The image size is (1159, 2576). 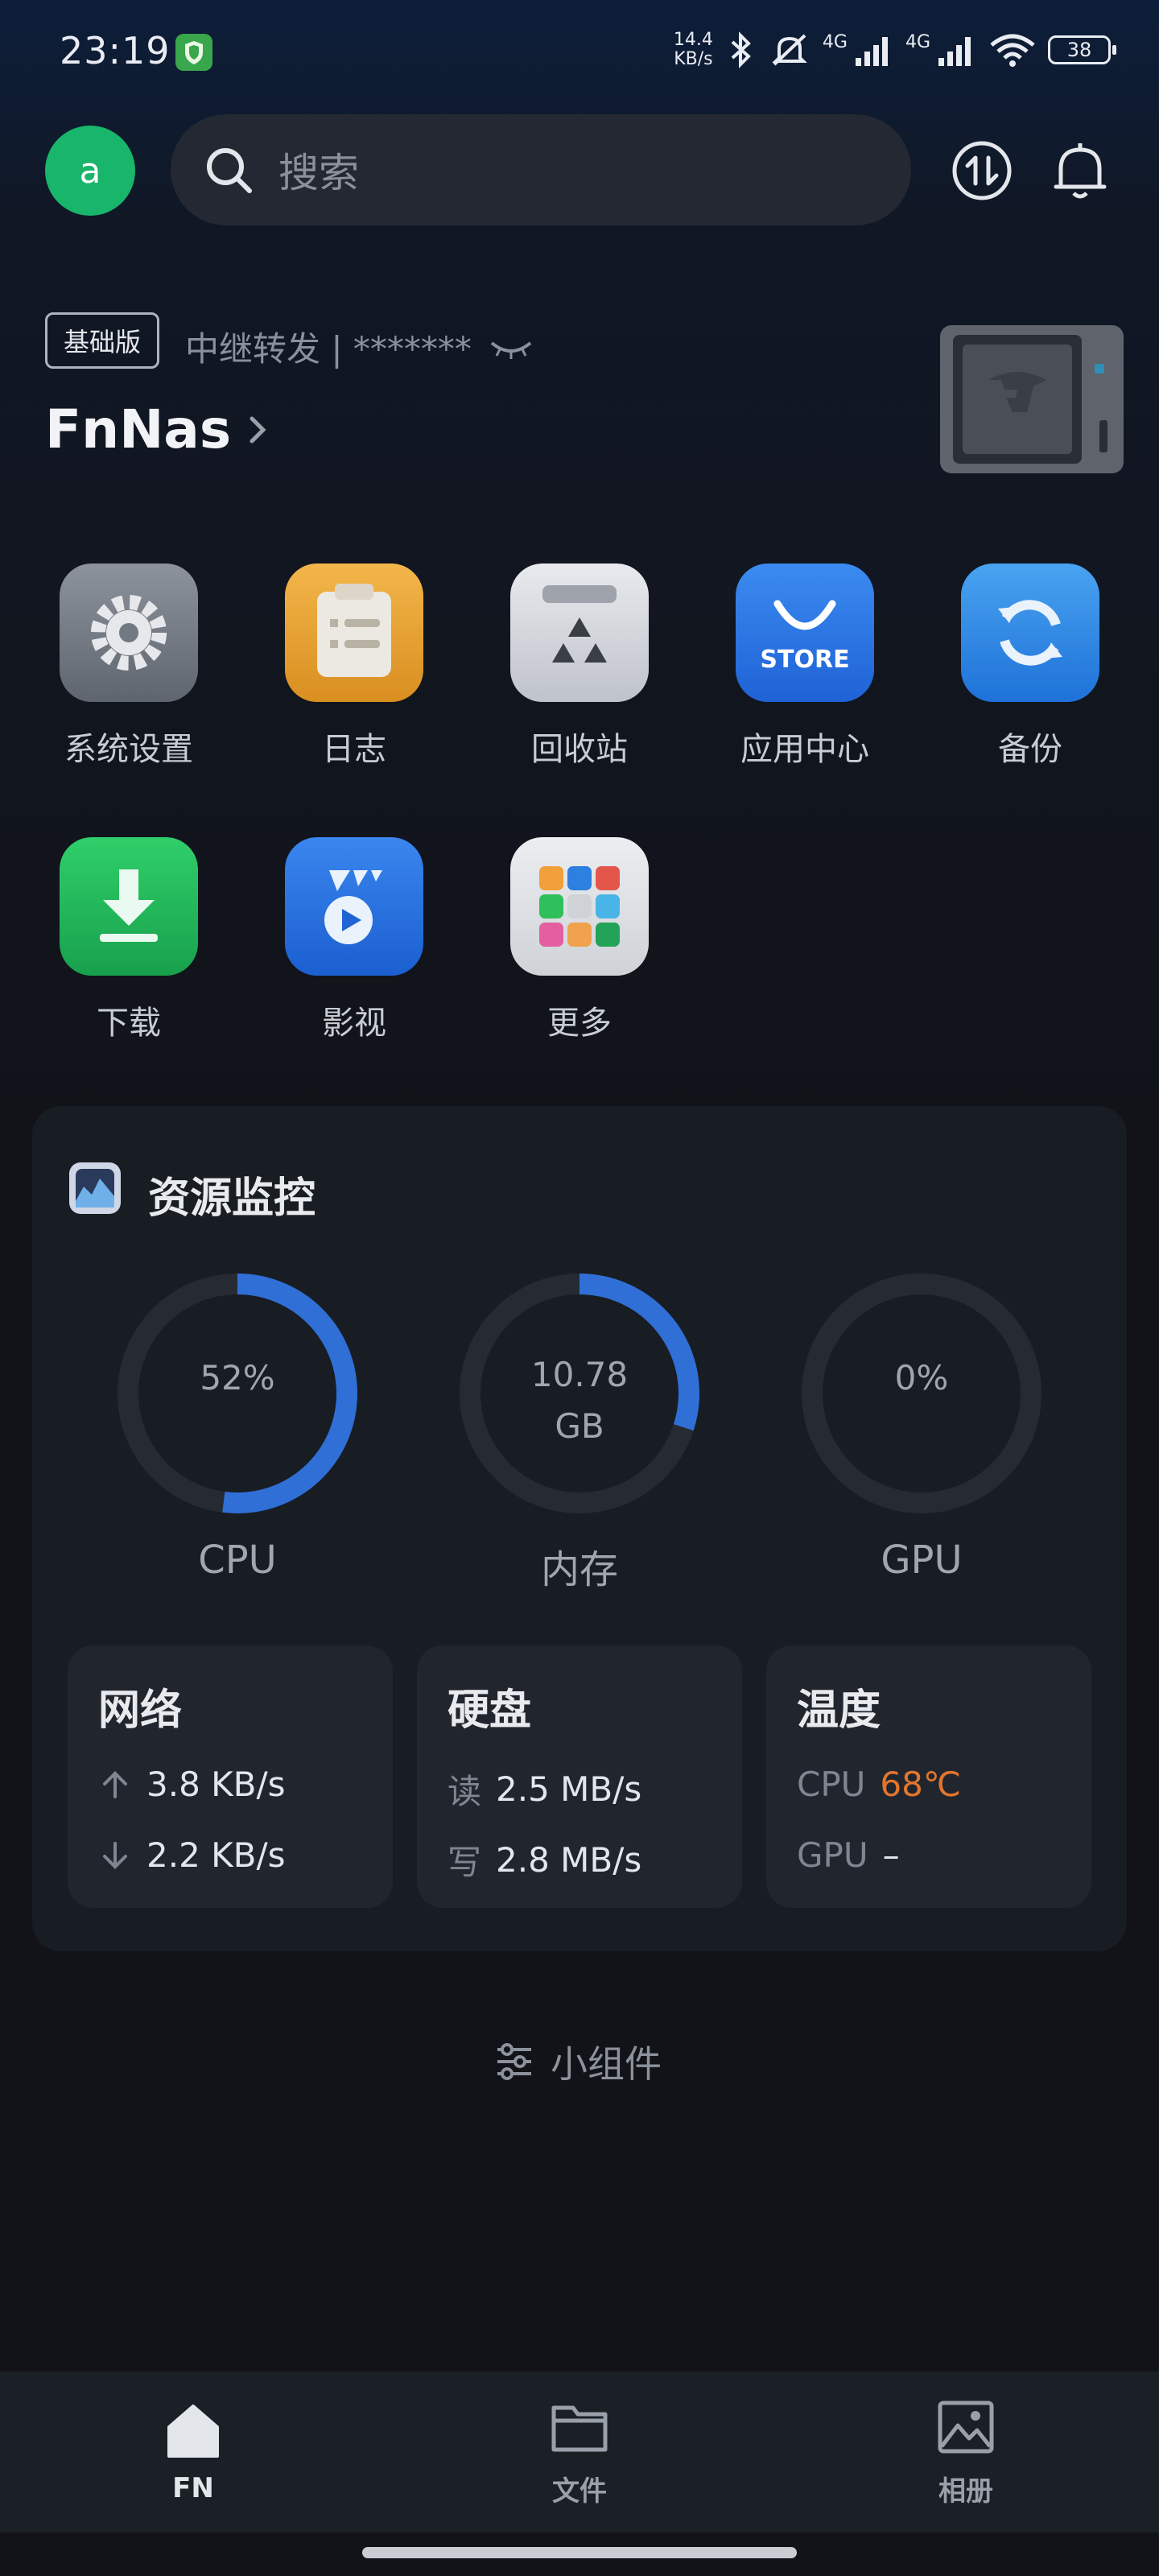 What do you see at coordinates (1030, 633) in the screenshot?
I see `backup-icon` at bounding box center [1030, 633].